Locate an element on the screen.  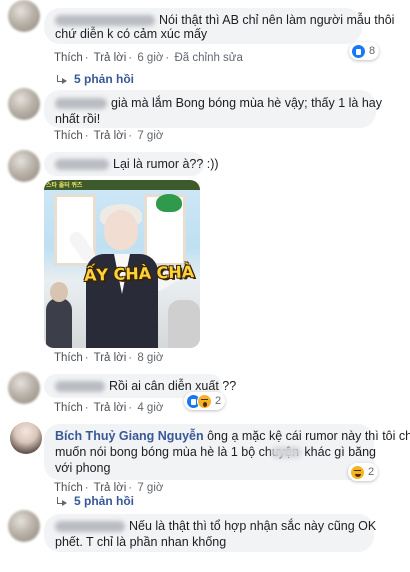
comment-bubble: Lại là rumor à?? :)) is located at coordinates (131, 164).